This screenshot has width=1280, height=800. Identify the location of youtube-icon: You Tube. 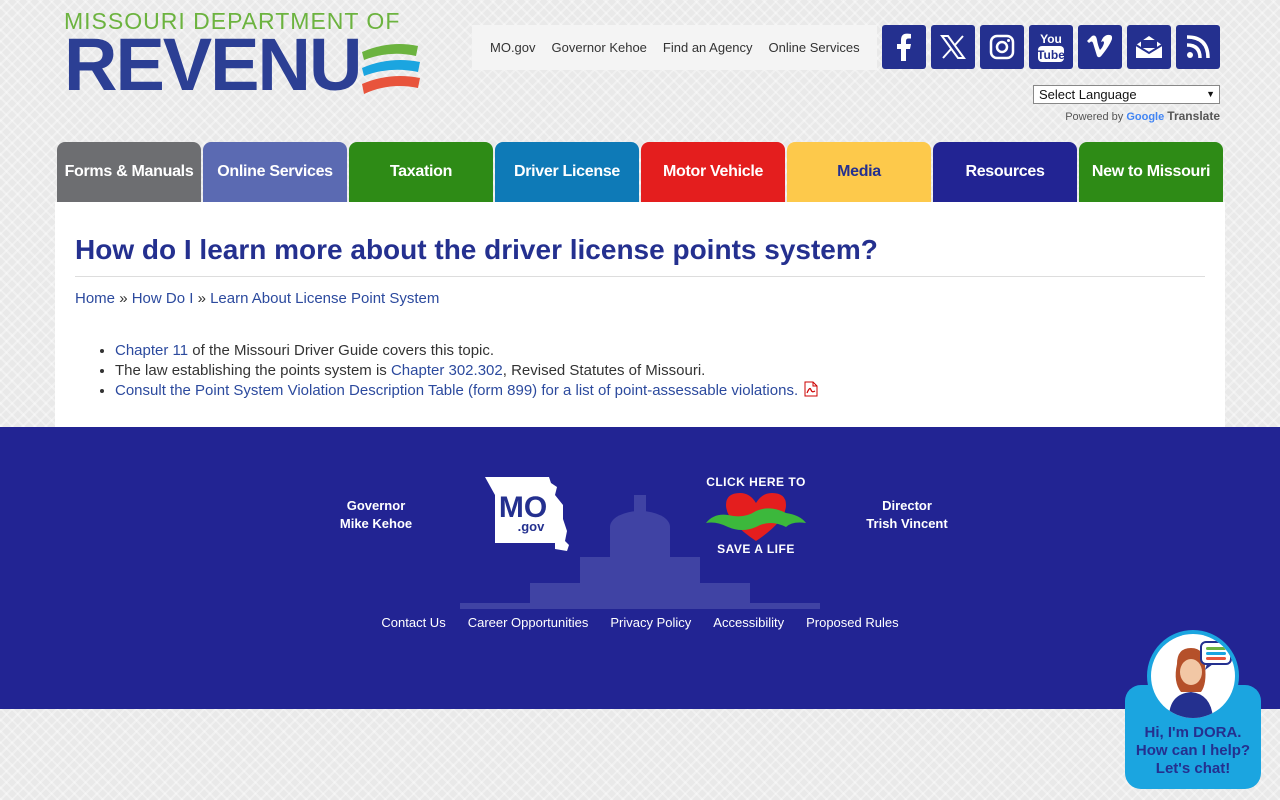
(1051, 47).